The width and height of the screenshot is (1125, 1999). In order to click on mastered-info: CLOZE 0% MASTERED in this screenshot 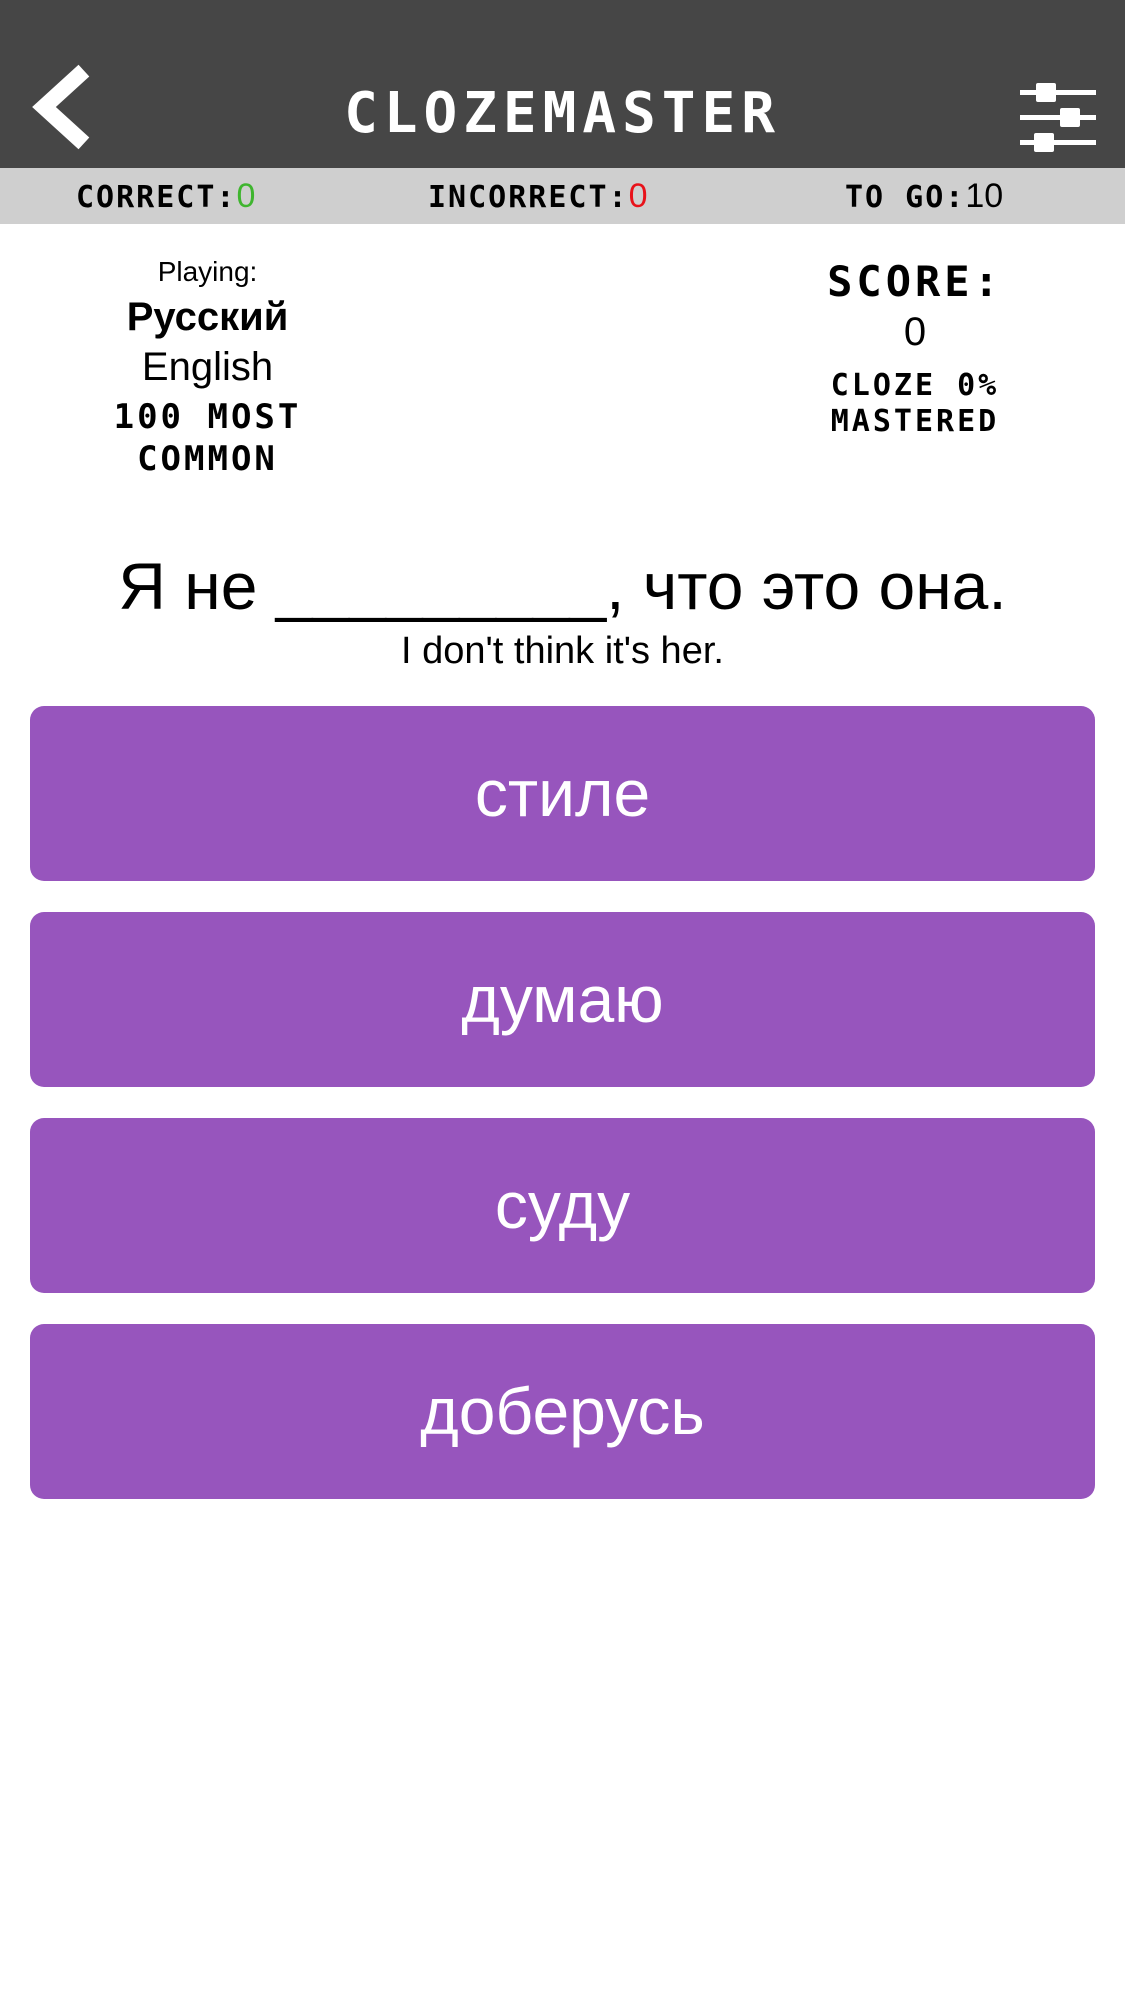, I will do `click(915, 404)`.